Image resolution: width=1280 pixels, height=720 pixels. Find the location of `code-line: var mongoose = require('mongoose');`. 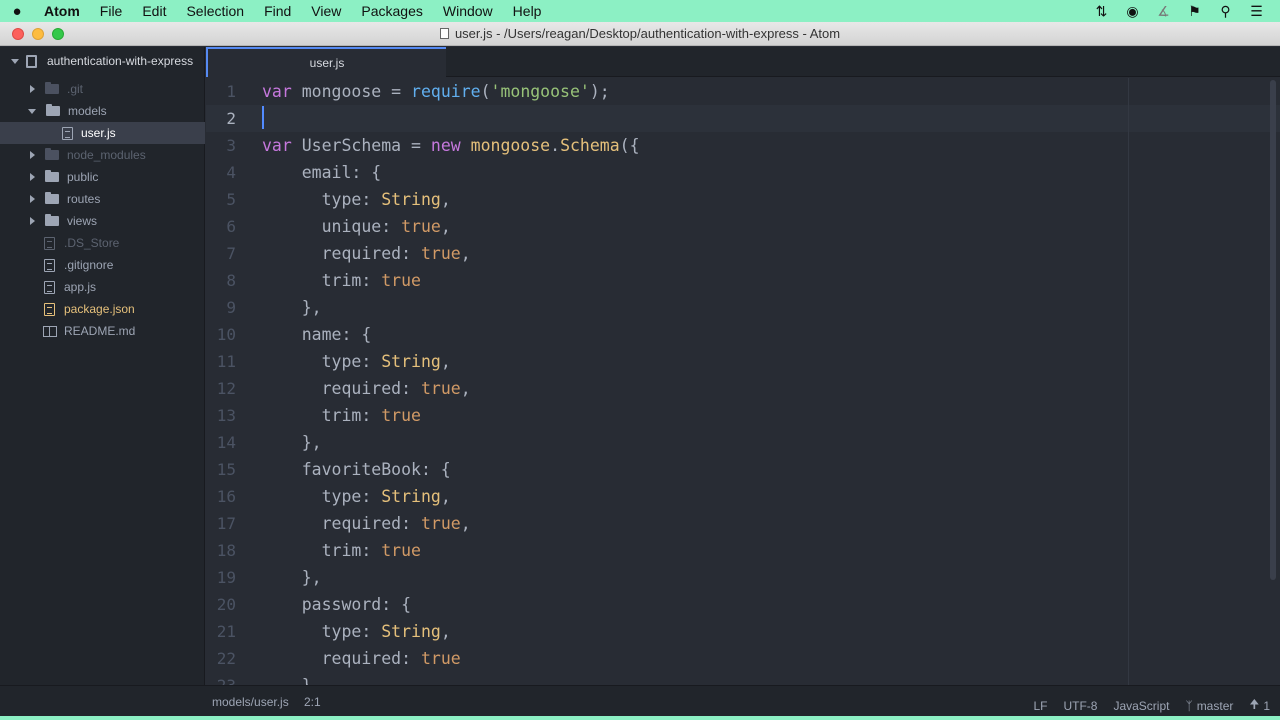

code-line: var mongoose = require('mongoose'); is located at coordinates (436, 91).